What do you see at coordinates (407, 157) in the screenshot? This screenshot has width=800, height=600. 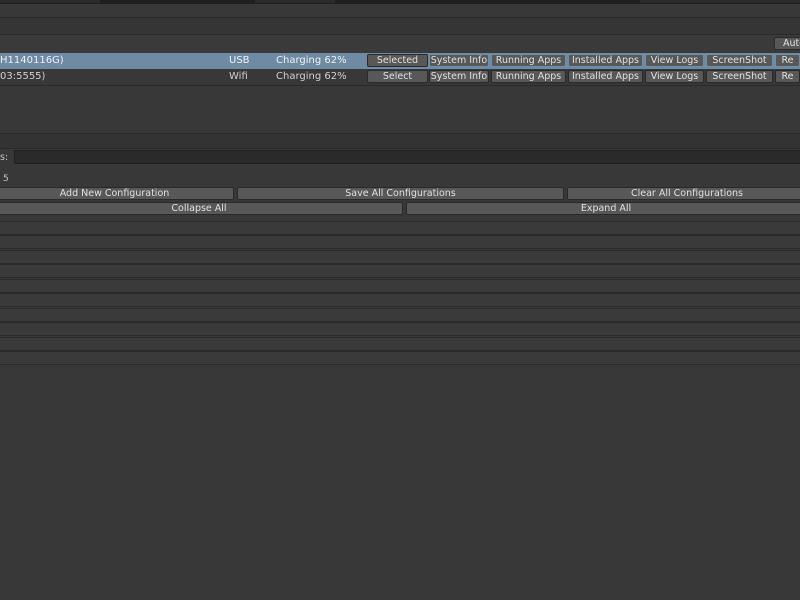 I see `config-path-input` at bounding box center [407, 157].